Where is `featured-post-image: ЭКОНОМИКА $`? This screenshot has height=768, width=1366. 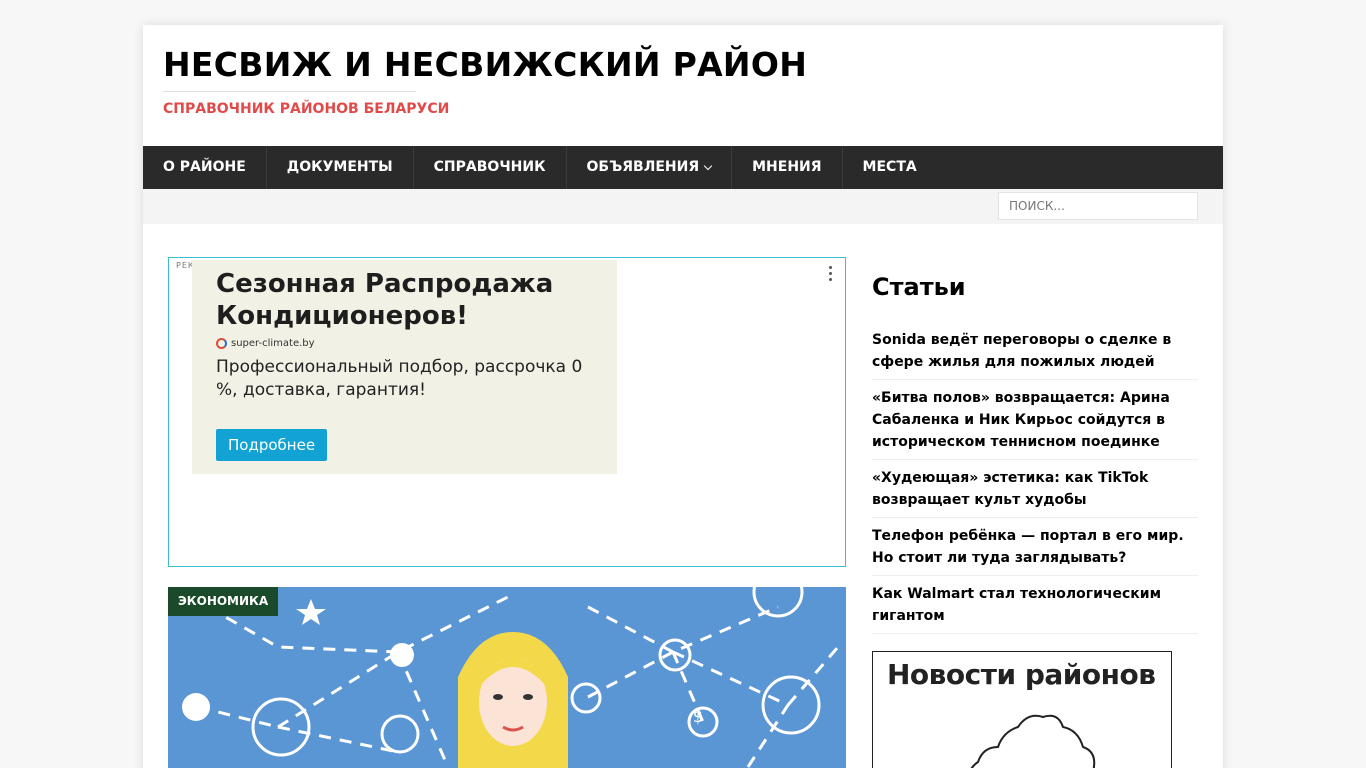 featured-post-image: ЭКОНОМИКА $ is located at coordinates (507, 677).